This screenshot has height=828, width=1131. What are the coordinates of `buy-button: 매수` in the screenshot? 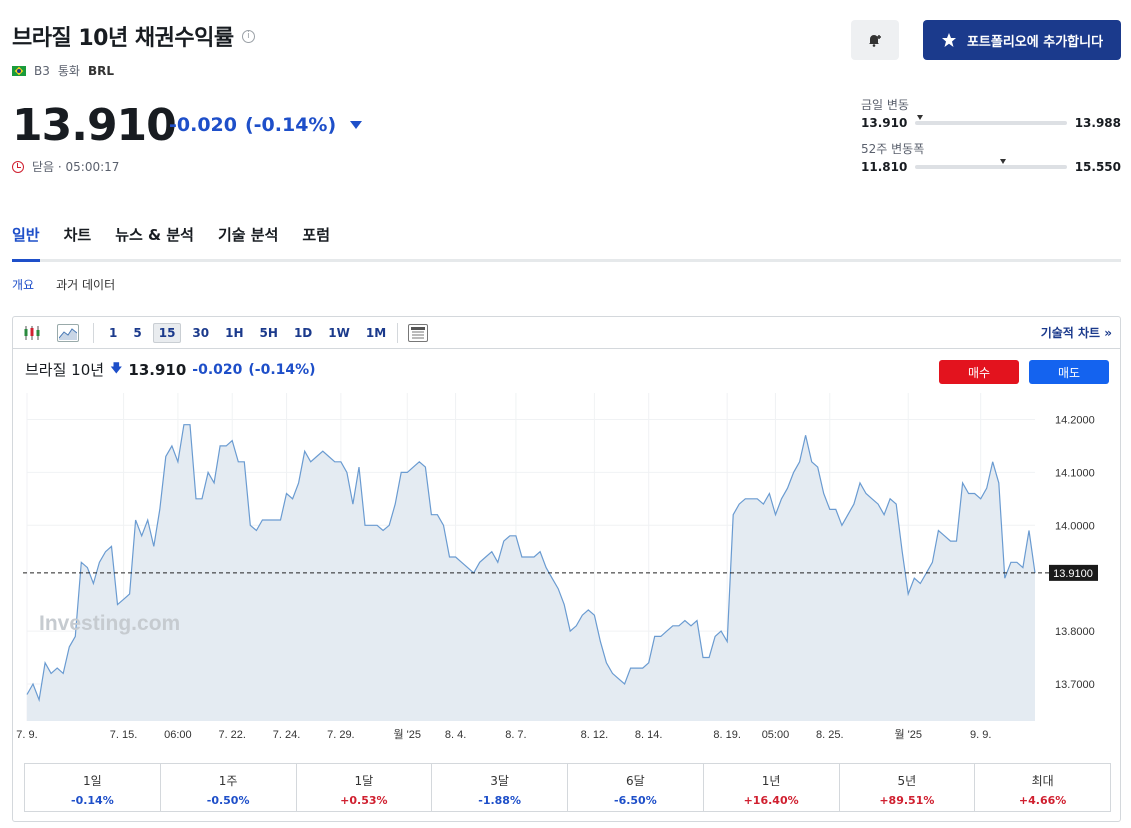 It's located at (979, 372).